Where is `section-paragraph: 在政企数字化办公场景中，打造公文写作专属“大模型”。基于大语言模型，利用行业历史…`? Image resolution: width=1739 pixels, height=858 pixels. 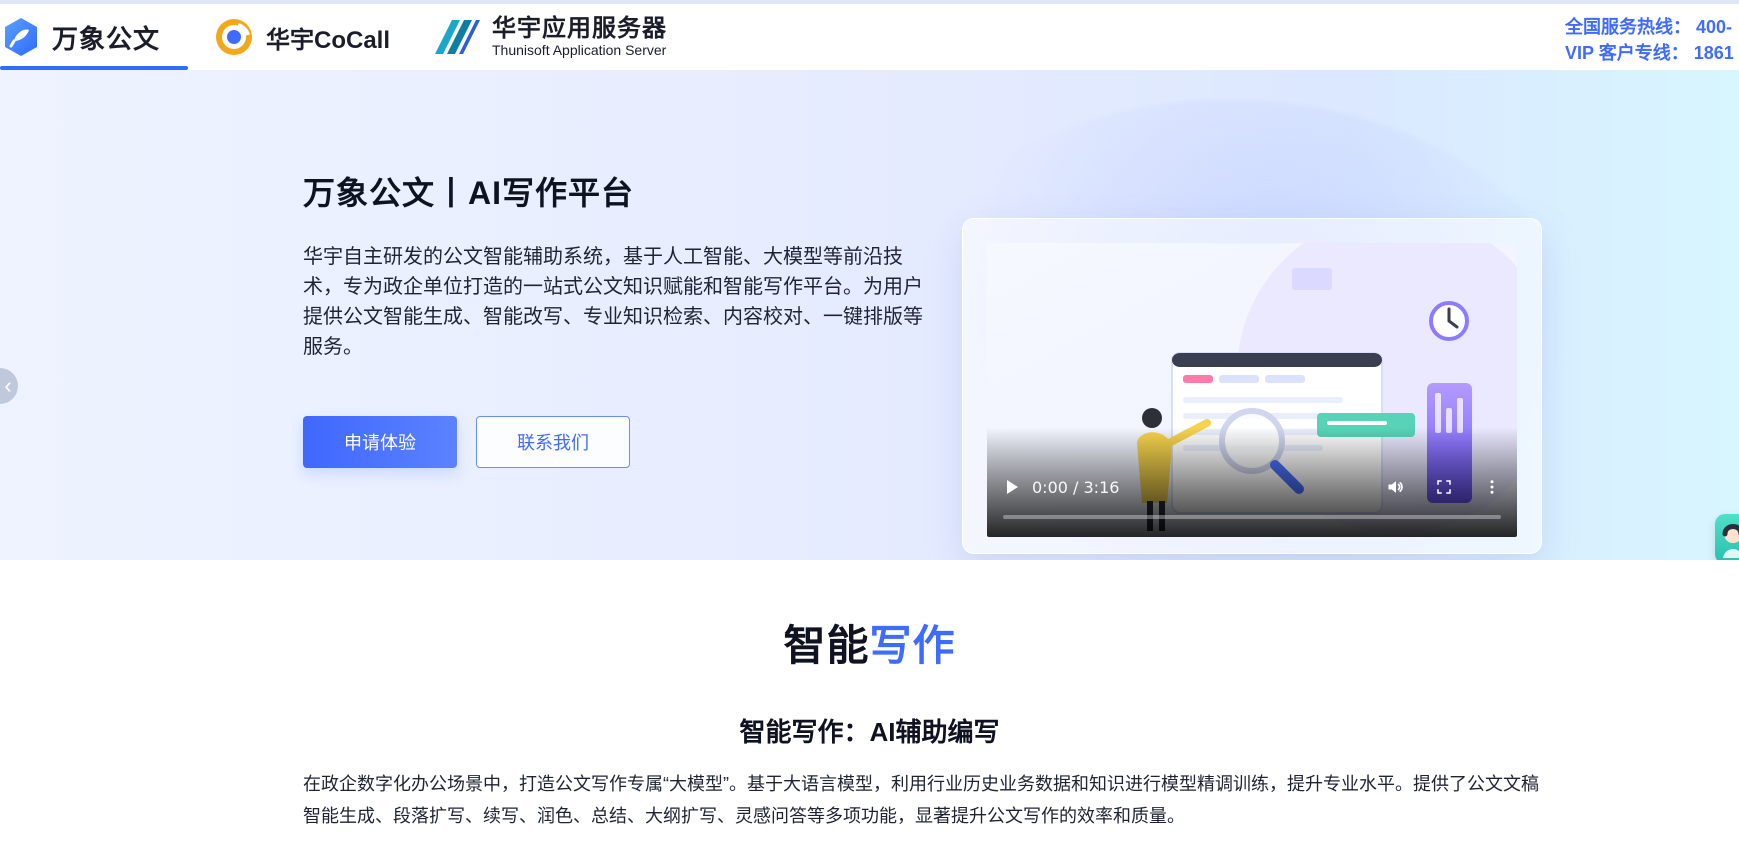 section-paragraph: 在政企数字化办公场景中，打造公文写作专属“大模型”。基于大语言模型，利用行业历史… is located at coordinates (921, 800).